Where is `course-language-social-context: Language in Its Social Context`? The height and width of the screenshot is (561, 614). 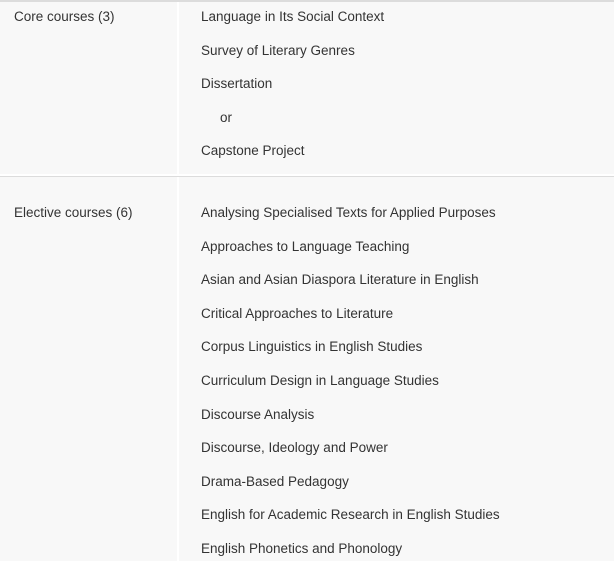
course-language-social-context: Language in Its Social Context is located at coordinates (293, 16).